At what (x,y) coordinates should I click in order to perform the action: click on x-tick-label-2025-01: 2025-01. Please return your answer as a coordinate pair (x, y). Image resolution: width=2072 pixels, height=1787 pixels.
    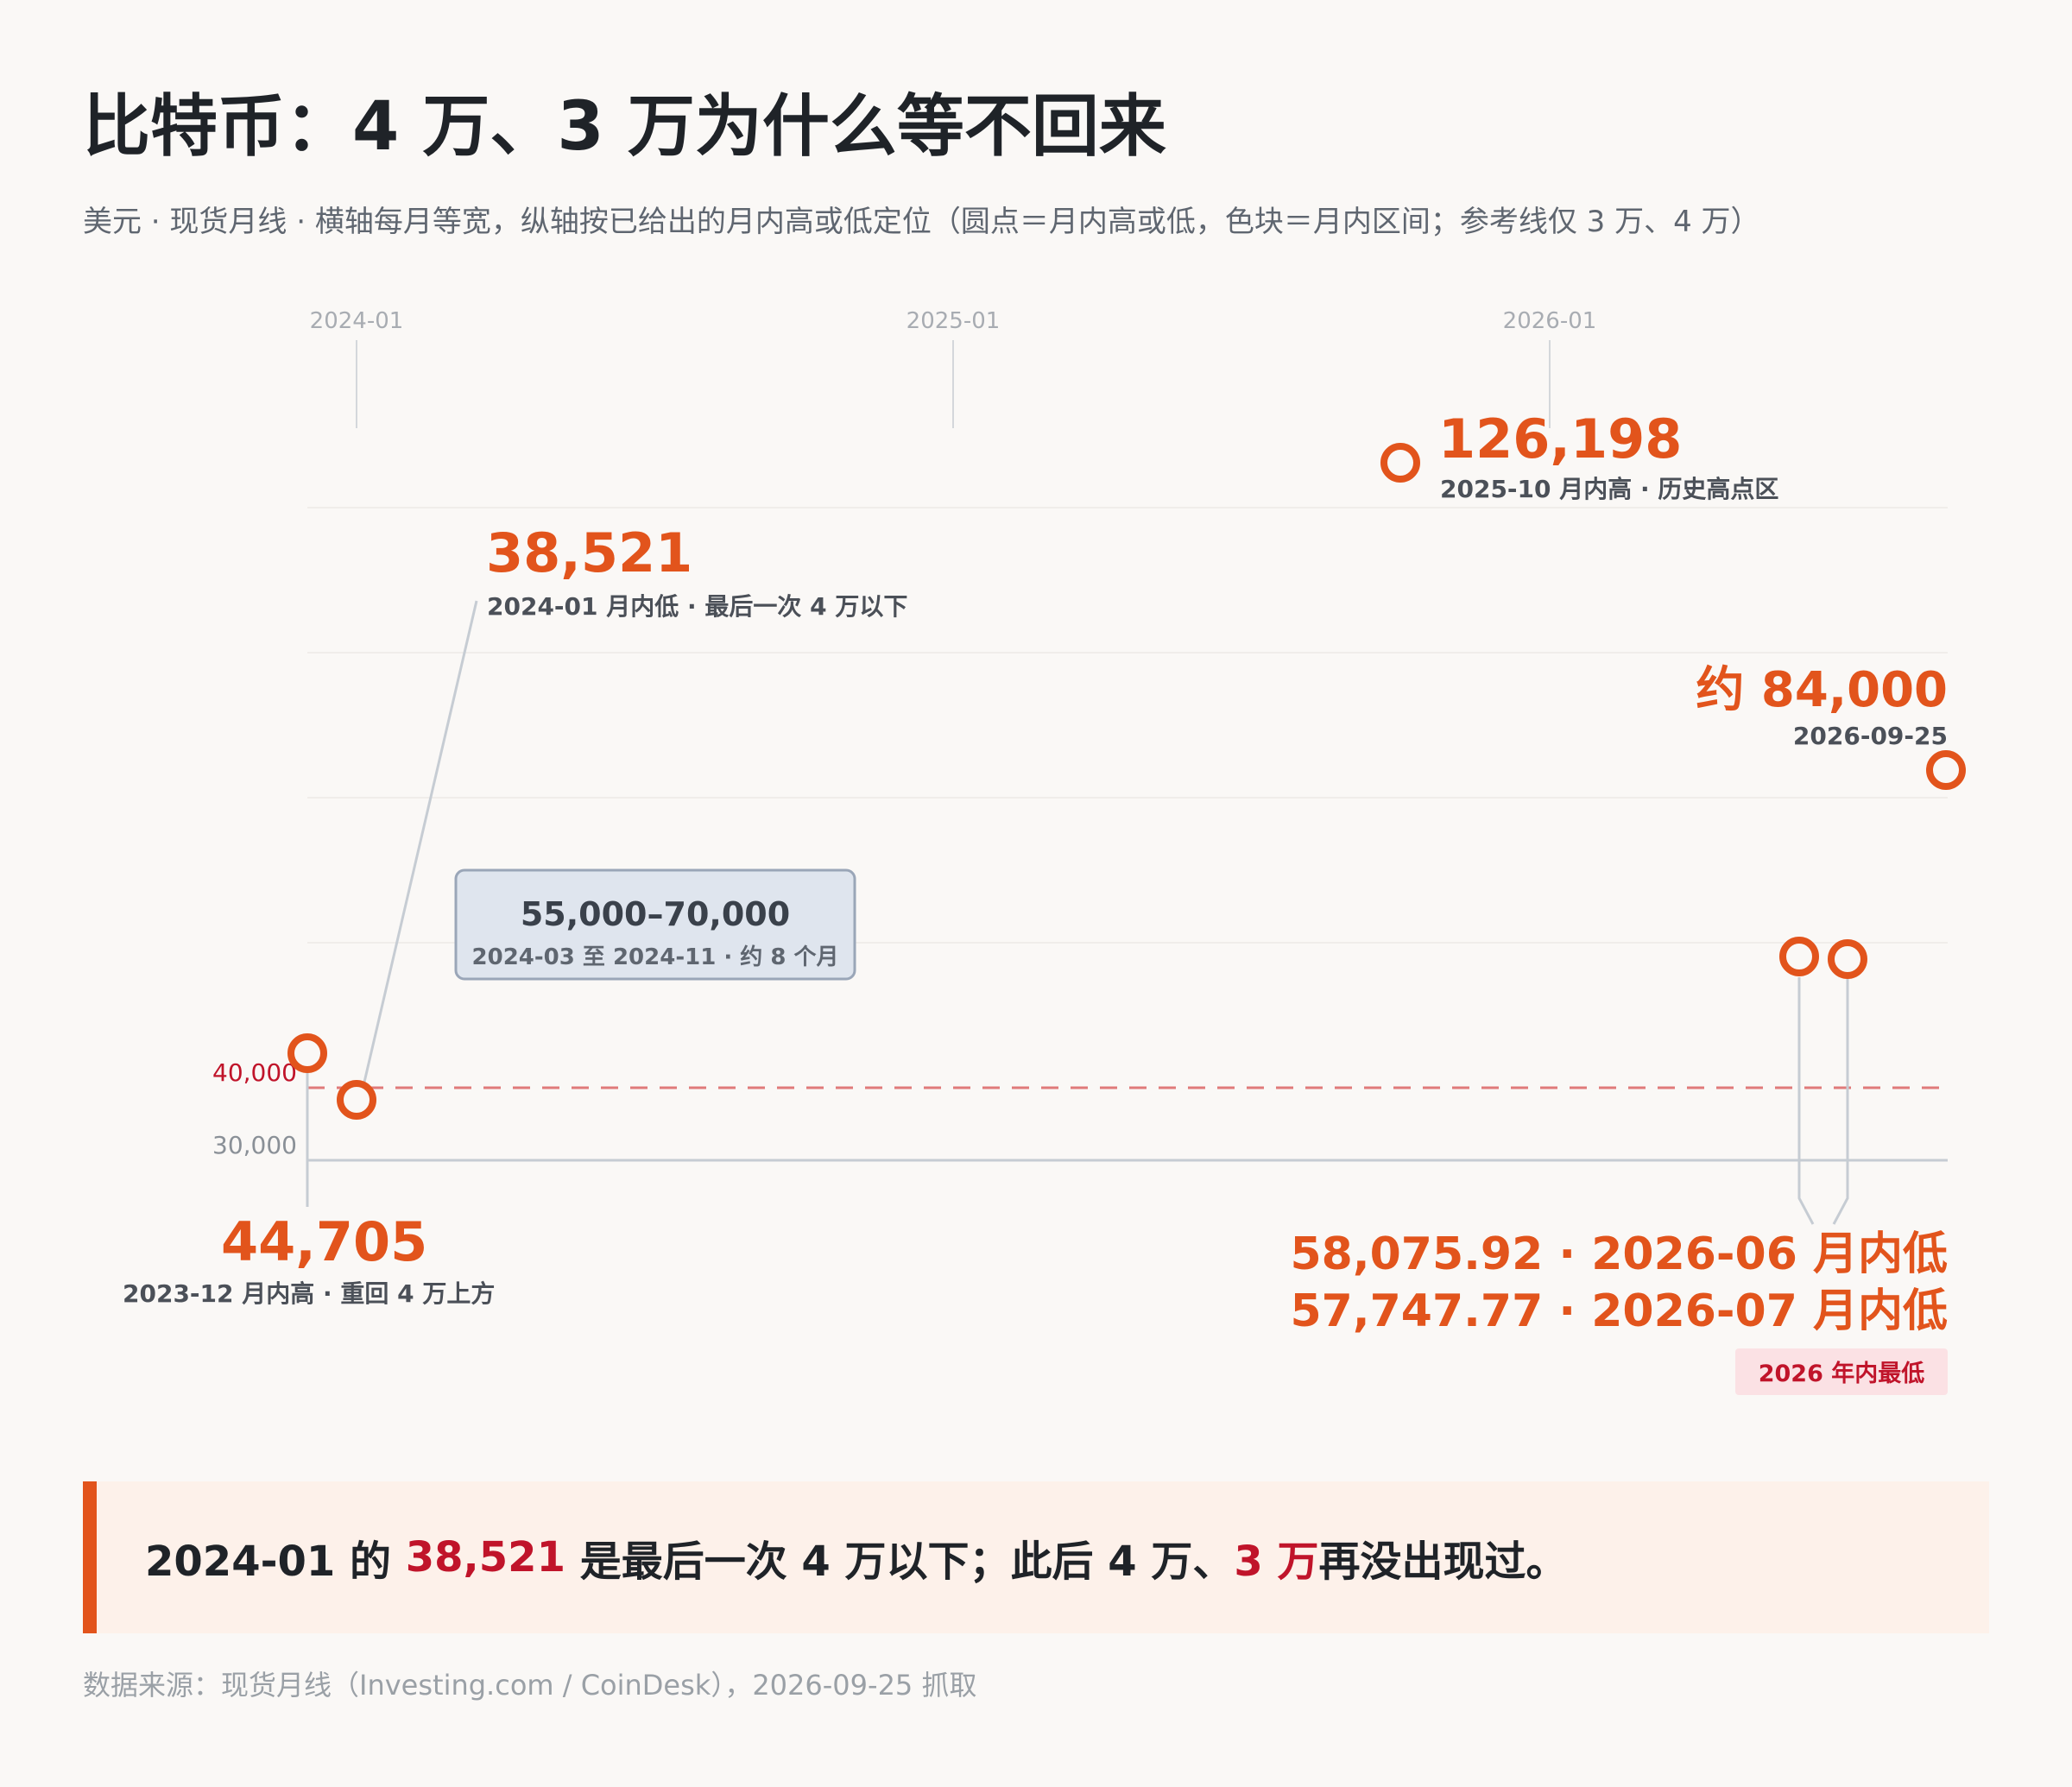
    Looking at the image, I should click on (953, 321).